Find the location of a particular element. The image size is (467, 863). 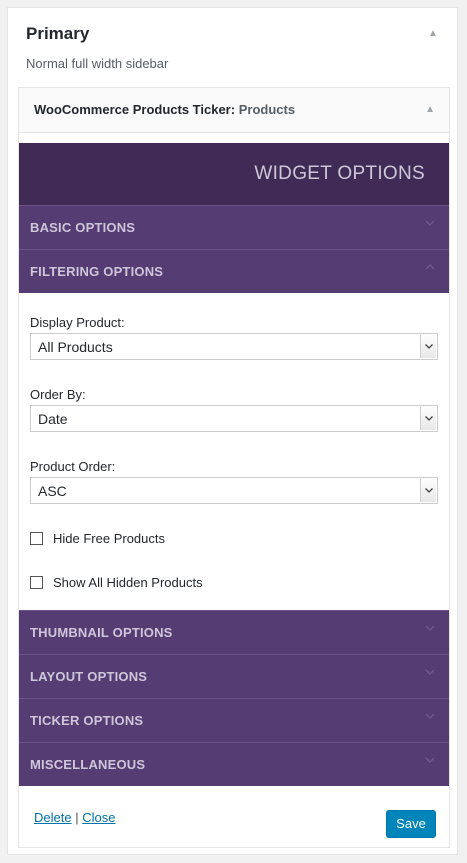

section-label: LAYOUT OPTIONS is located at coordinates (89, 676).